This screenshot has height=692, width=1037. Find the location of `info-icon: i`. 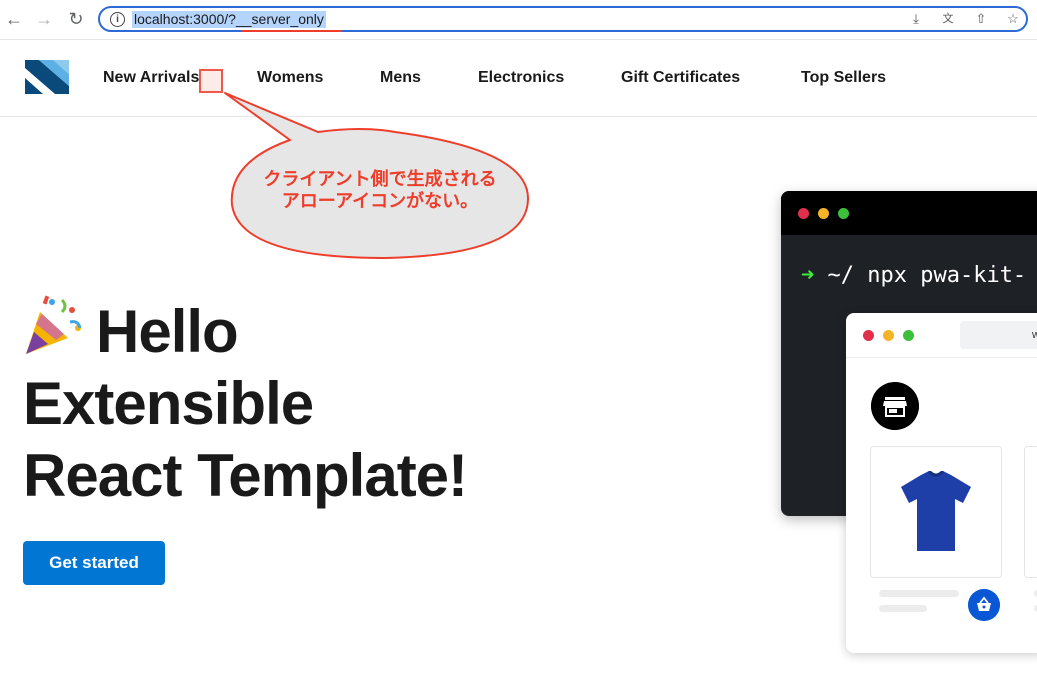

info-icon: i is located at coordinates (117, 19).